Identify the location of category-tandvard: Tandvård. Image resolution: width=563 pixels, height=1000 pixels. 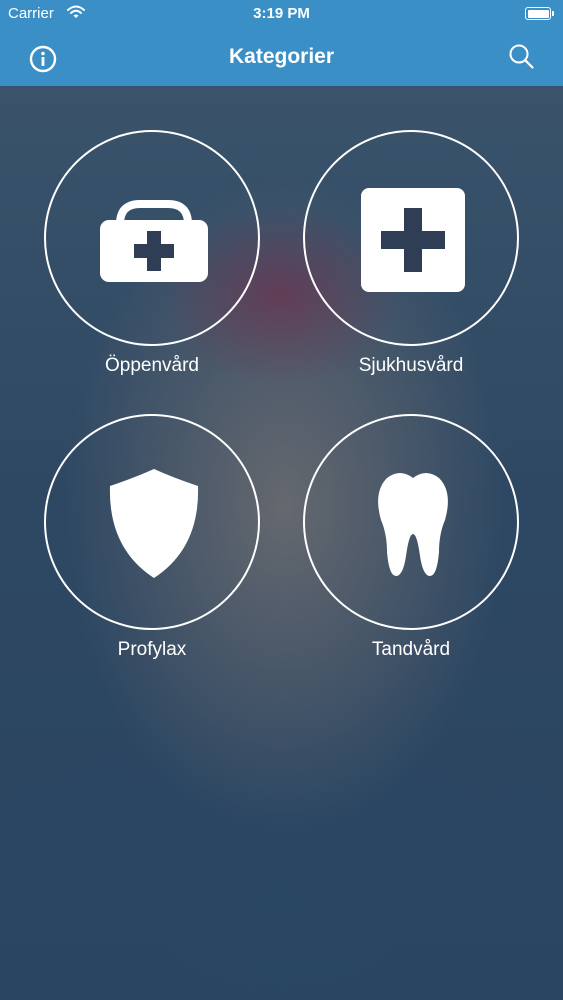
(411, 537).